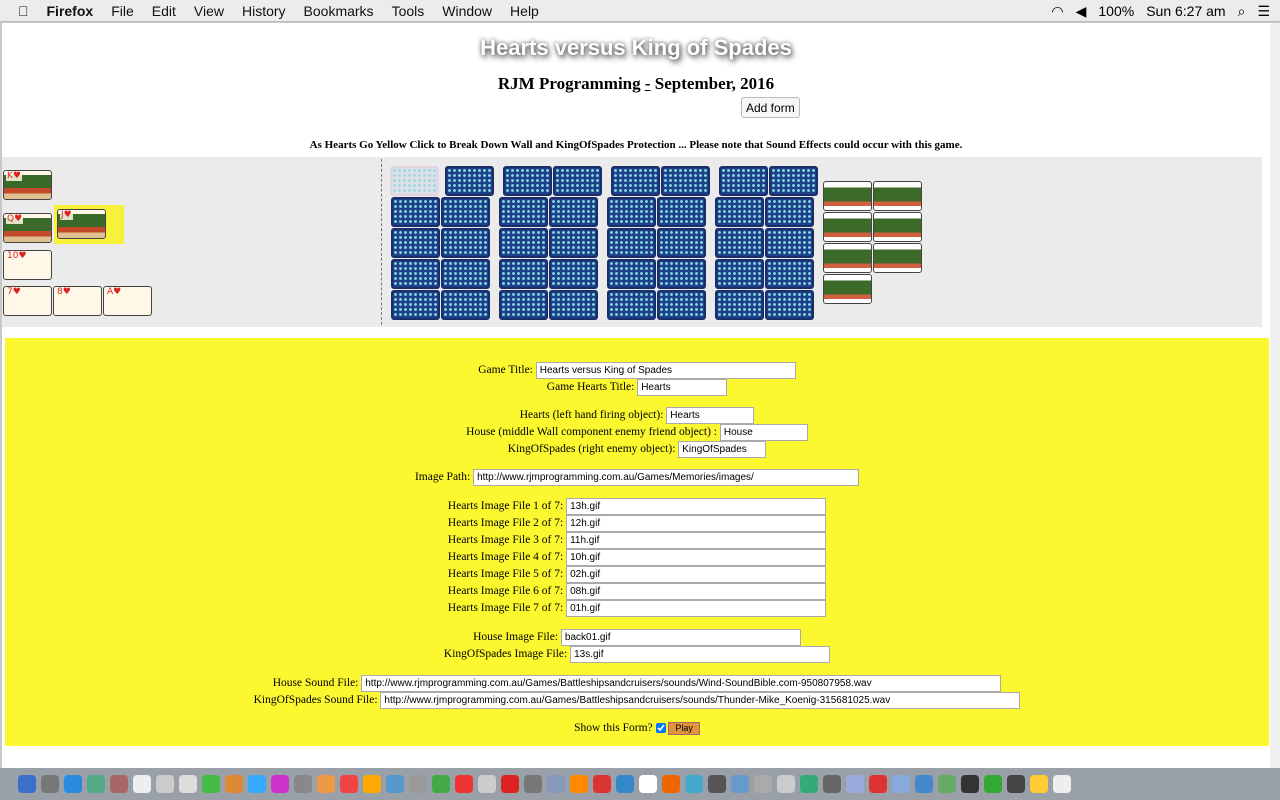  I want to click on battery-percent: 100%, so click(1116, 11).